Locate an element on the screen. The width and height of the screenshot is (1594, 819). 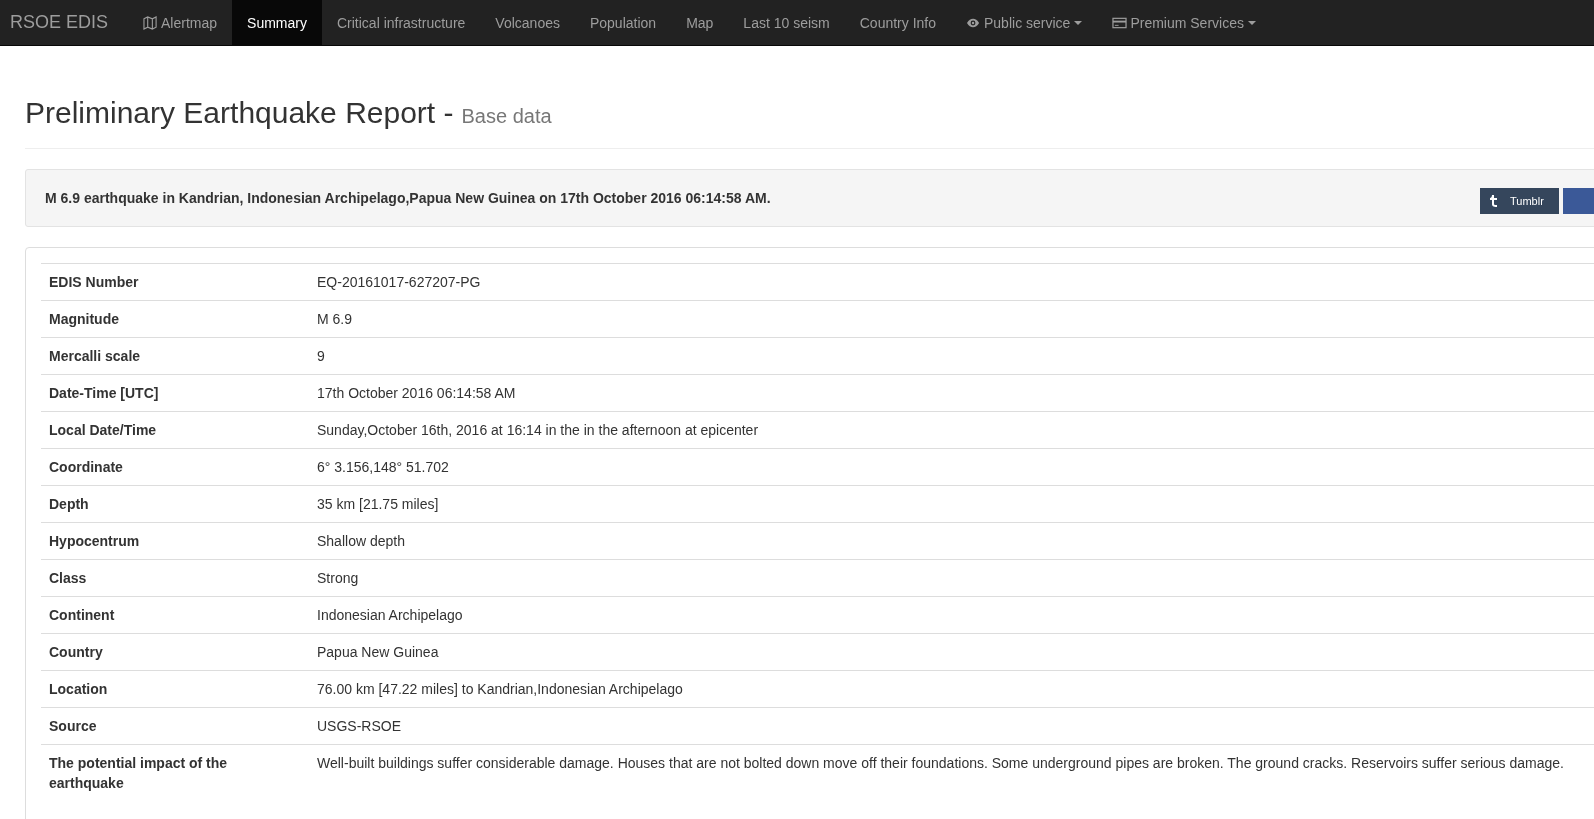
row-label: Source is located at coordinates (175, 726).